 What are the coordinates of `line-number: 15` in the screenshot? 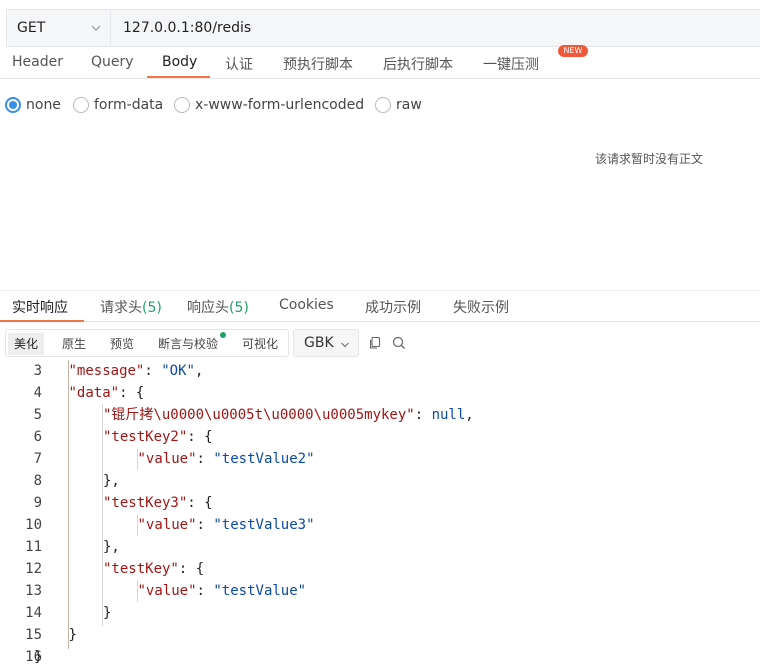 It's located at (33, 635).